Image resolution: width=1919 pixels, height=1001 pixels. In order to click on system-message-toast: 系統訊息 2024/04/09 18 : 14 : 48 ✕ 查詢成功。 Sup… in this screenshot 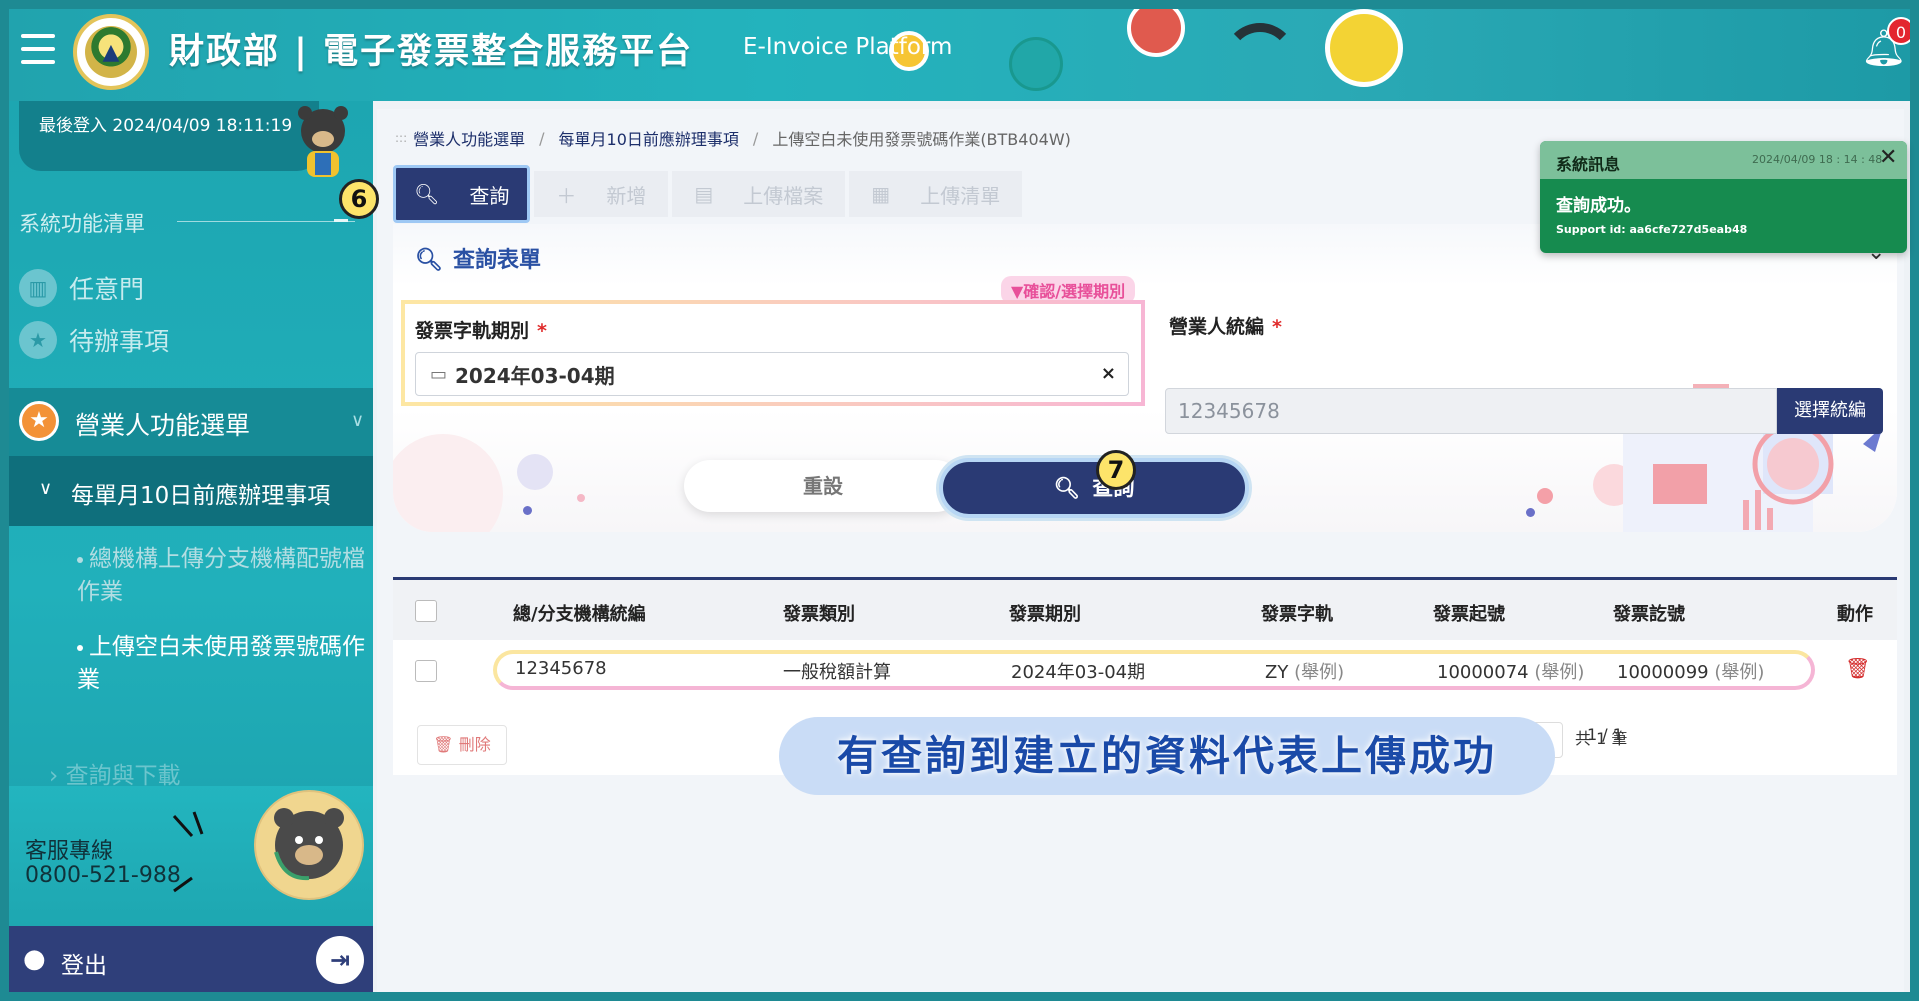, I will do `click(1723, 197)`.